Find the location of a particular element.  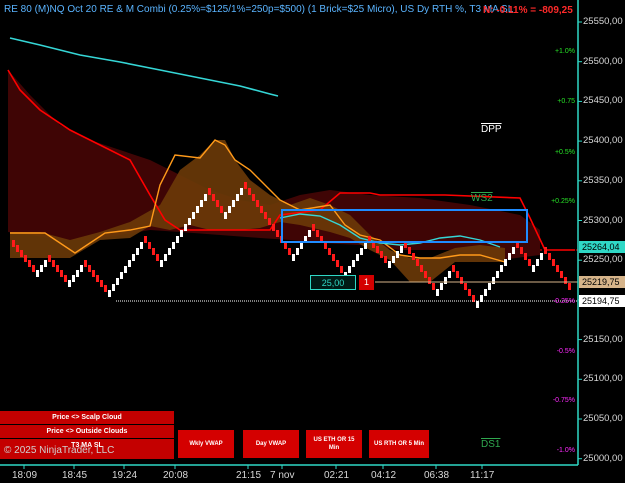

percent-level-label: -0.75% is located at coordinates (563, 400).